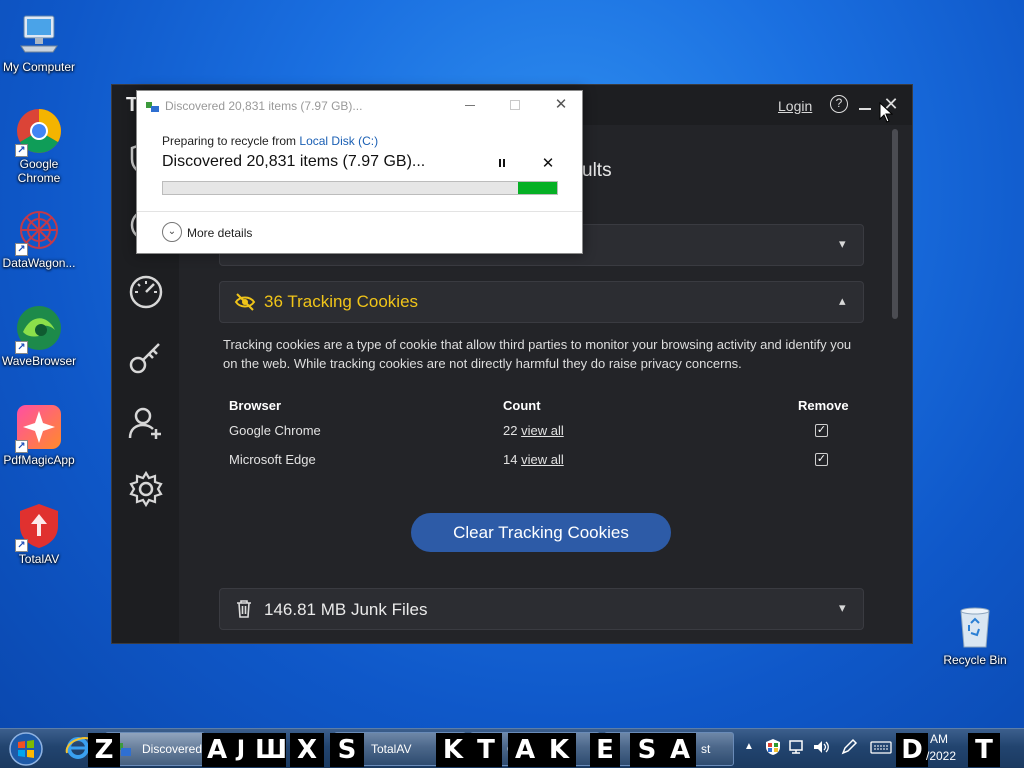 Image resolution: width=1024 pixels, height=768 pixels. What do you see at coordinates (773, 747) in the screenshot?
I see `security-flag-icon` at bounding box center [773, 747].